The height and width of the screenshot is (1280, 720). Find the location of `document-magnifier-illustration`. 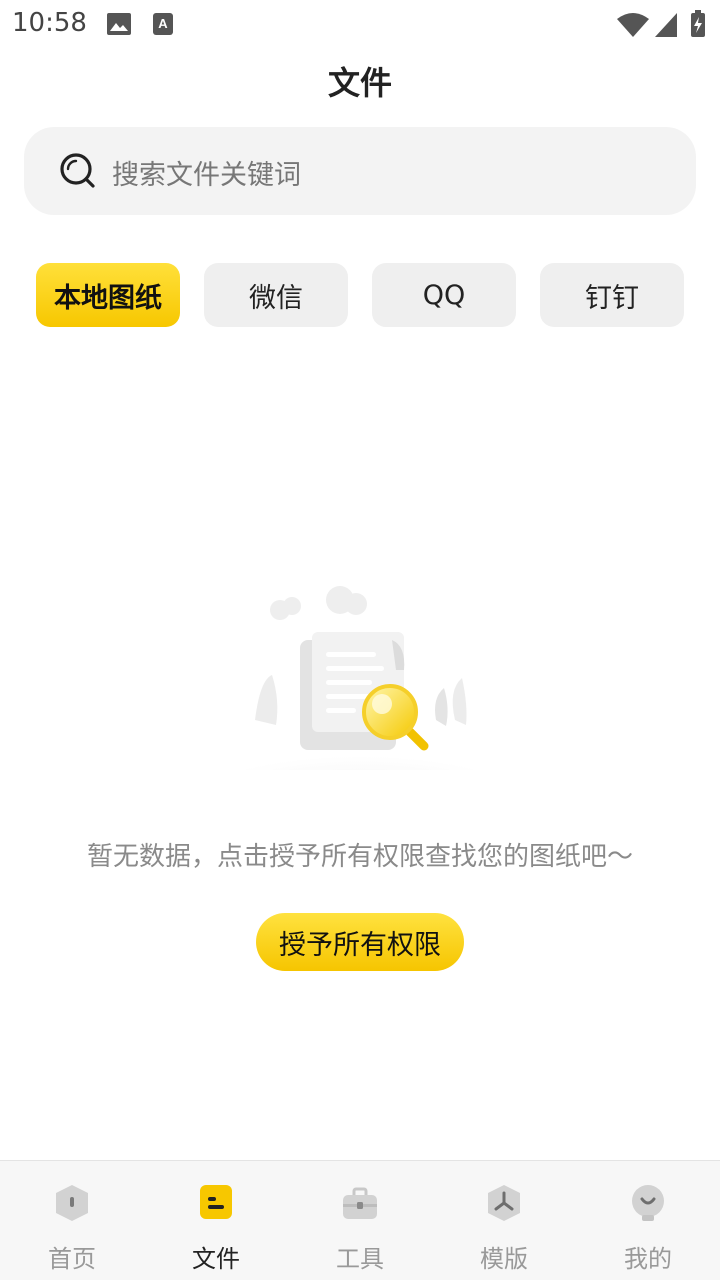

document-magnifier-illustration is located at coordinates (360, 678).